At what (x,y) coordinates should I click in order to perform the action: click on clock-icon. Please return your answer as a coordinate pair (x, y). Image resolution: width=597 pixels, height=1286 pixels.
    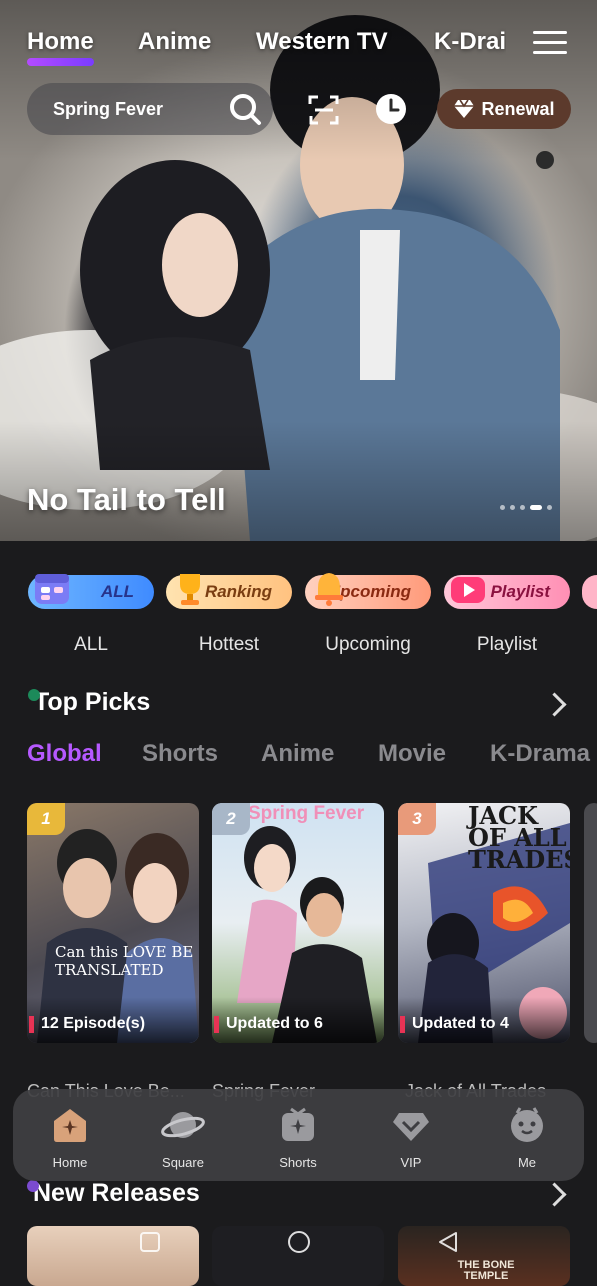
    Looking at the image, I should click on (391, 109).